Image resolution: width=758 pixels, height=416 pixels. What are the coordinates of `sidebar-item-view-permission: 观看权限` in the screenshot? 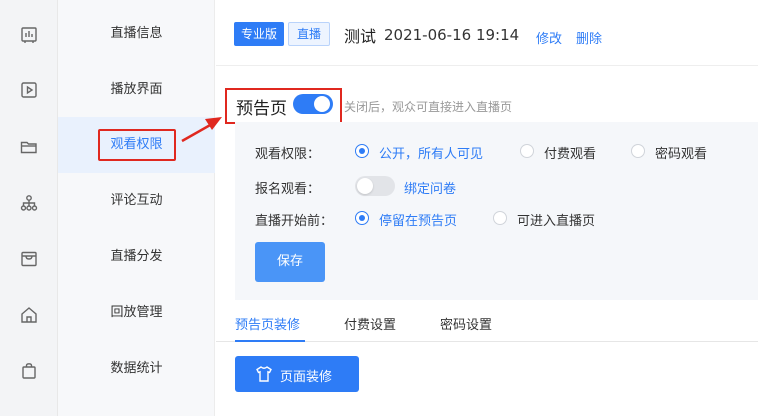 It's located at (136, 145).